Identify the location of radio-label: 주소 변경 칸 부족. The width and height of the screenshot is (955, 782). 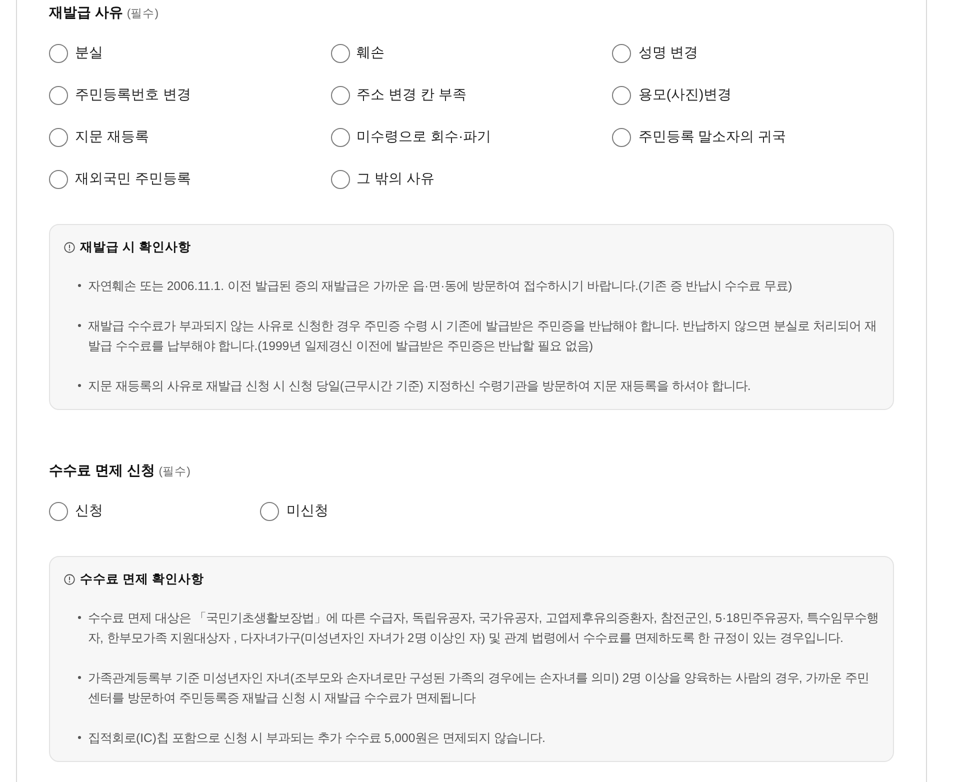
(411, 95).